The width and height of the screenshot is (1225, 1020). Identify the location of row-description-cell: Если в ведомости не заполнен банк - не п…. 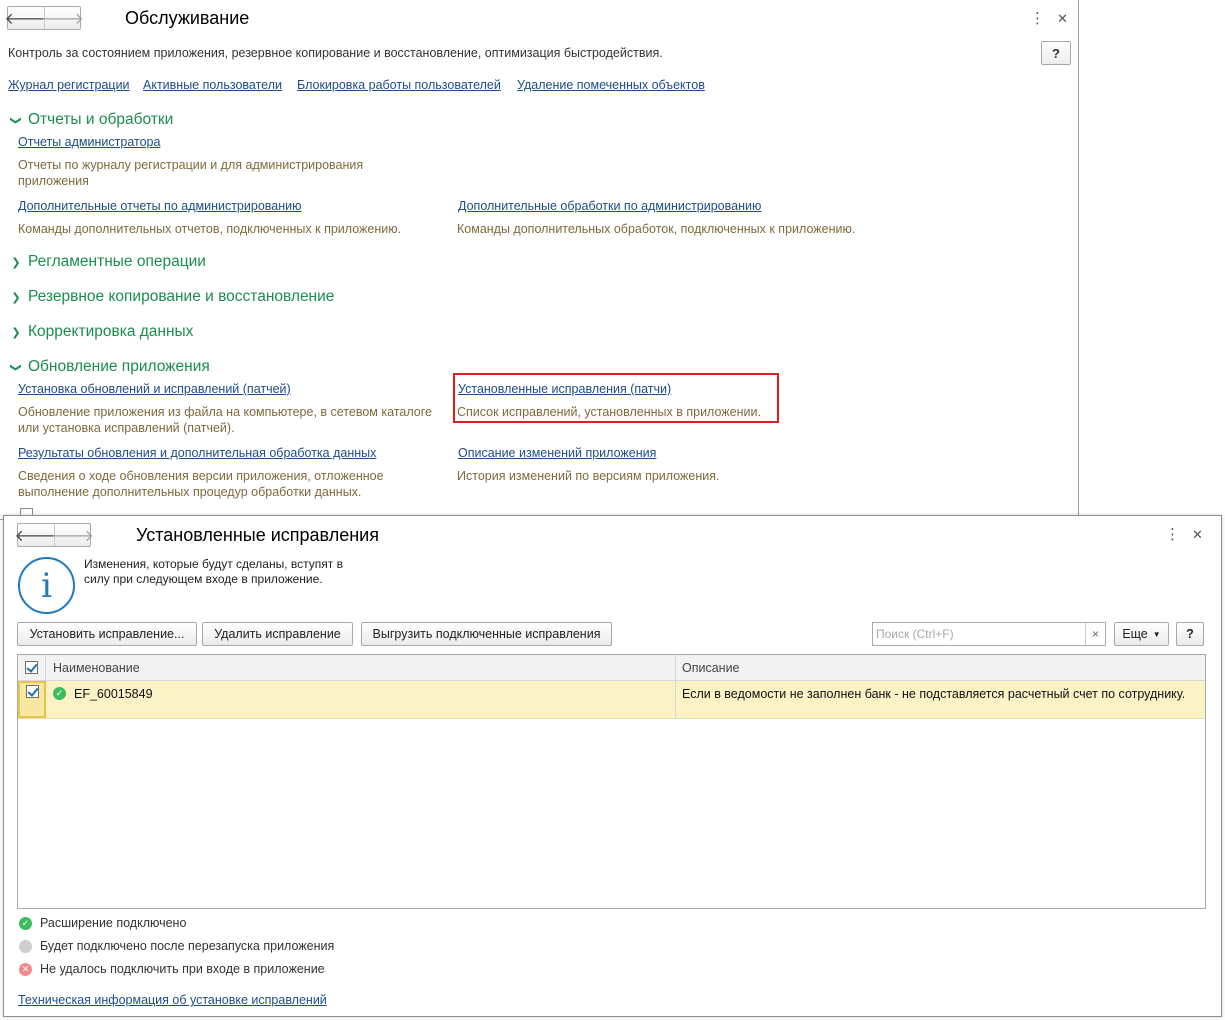
(934, 694).